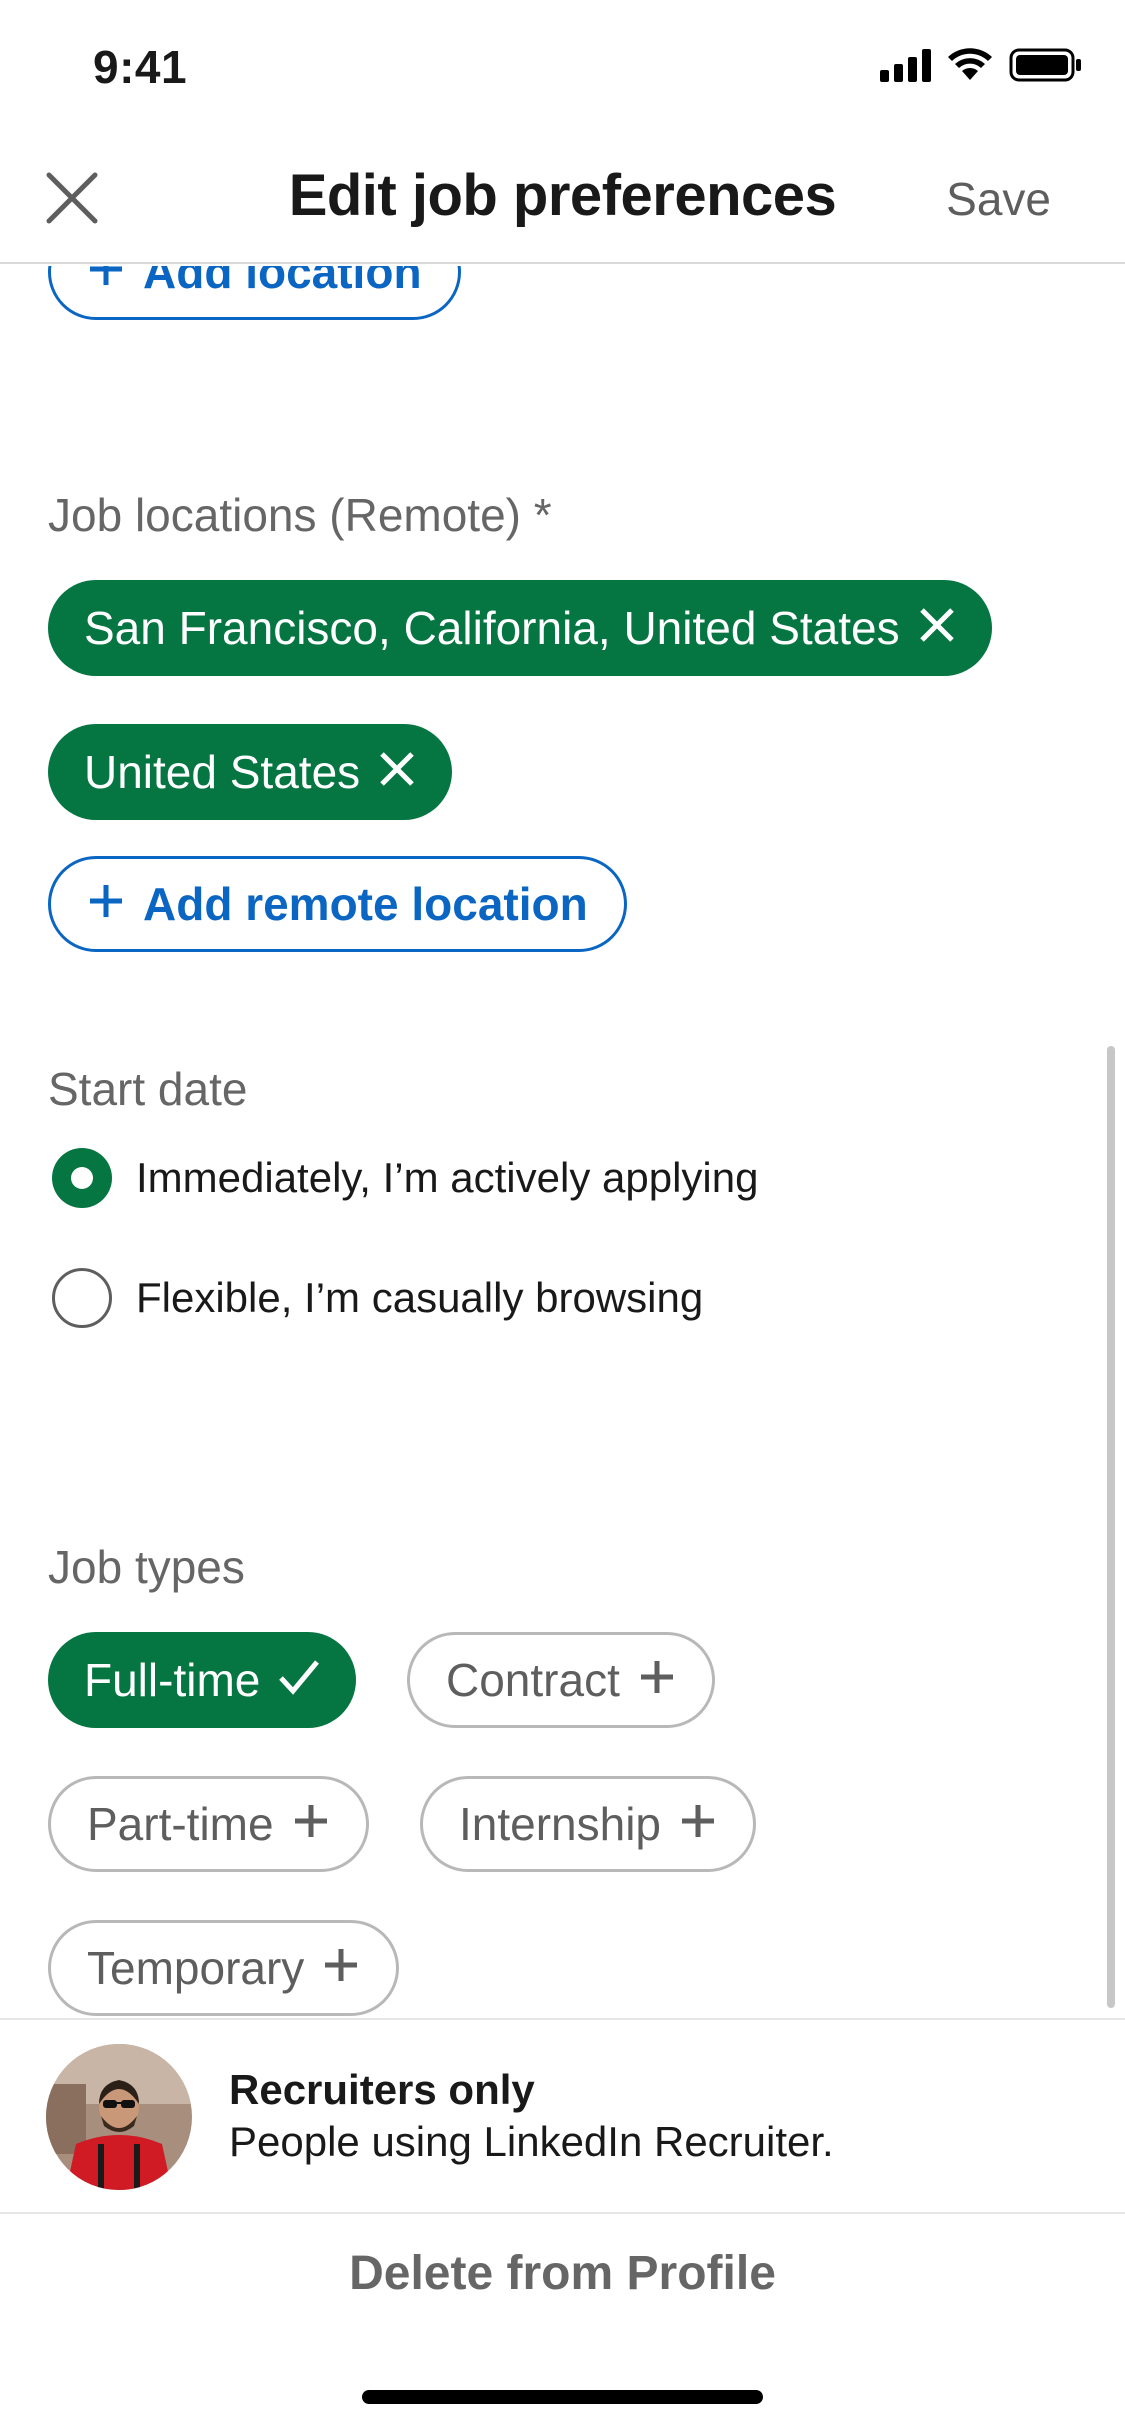 The width and height of the screenshot is (1125, 2436). Describe the element at coordinates (382, 2089) in the screenshot. I see `visibility-title: Recruiters only` at that location.